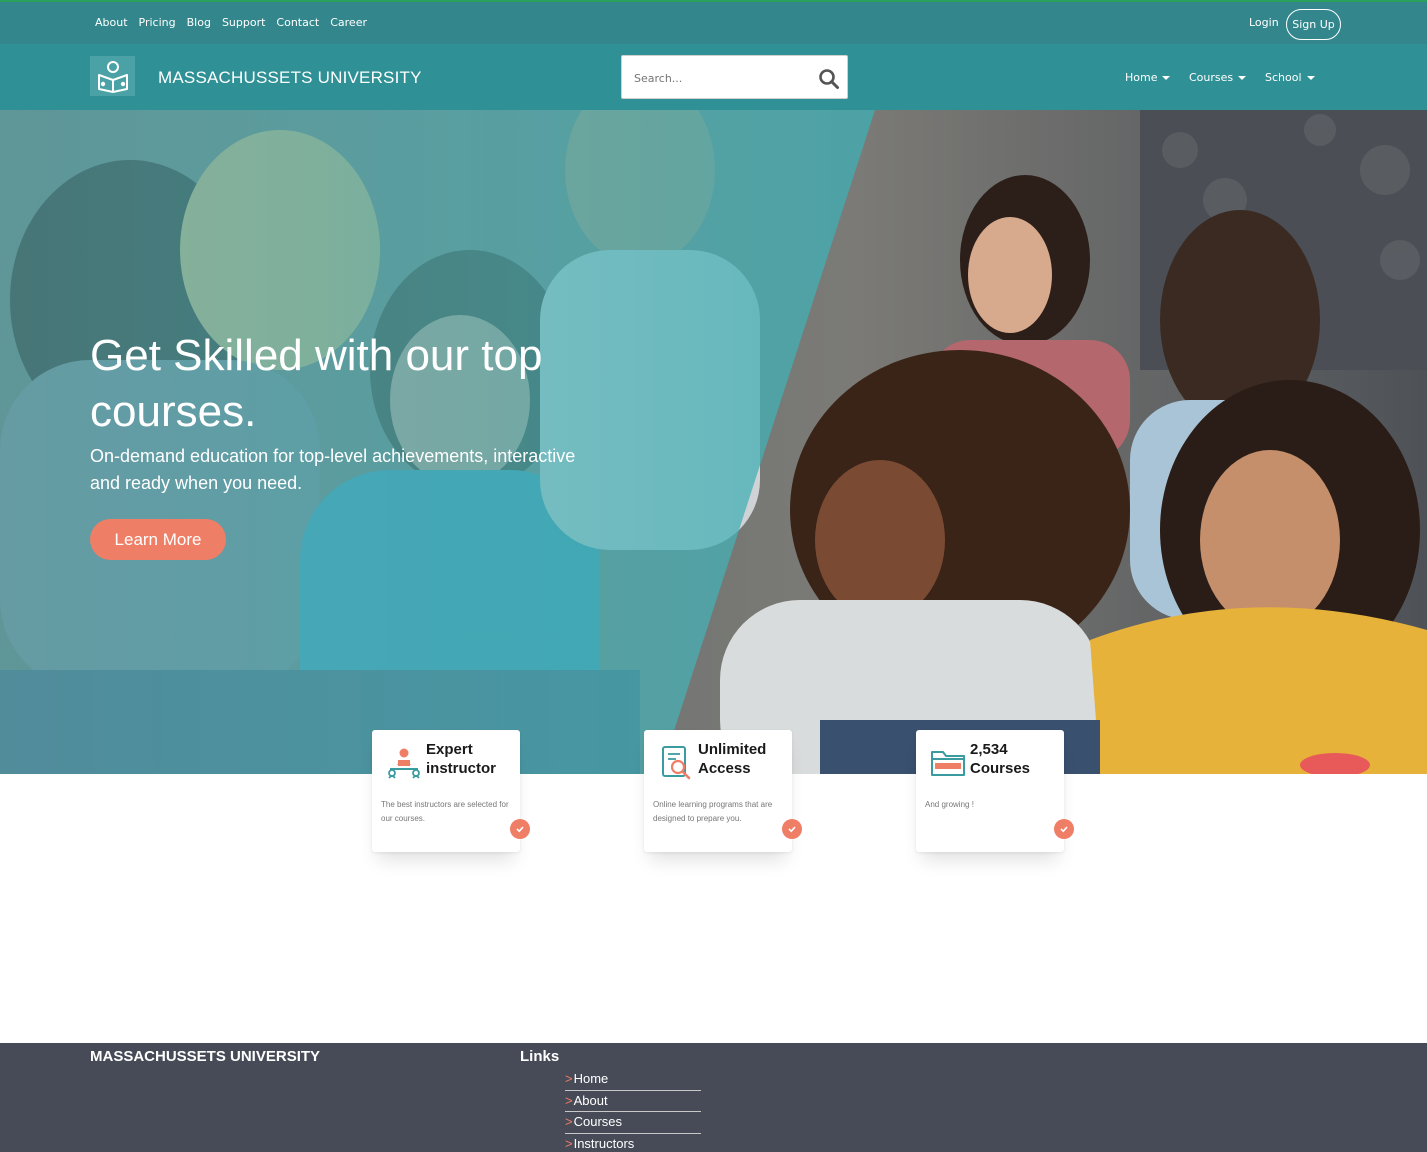 This screenshot has height=1152, width=1427. I want to click on footer-link-home: > Home, so click(633, 1080).